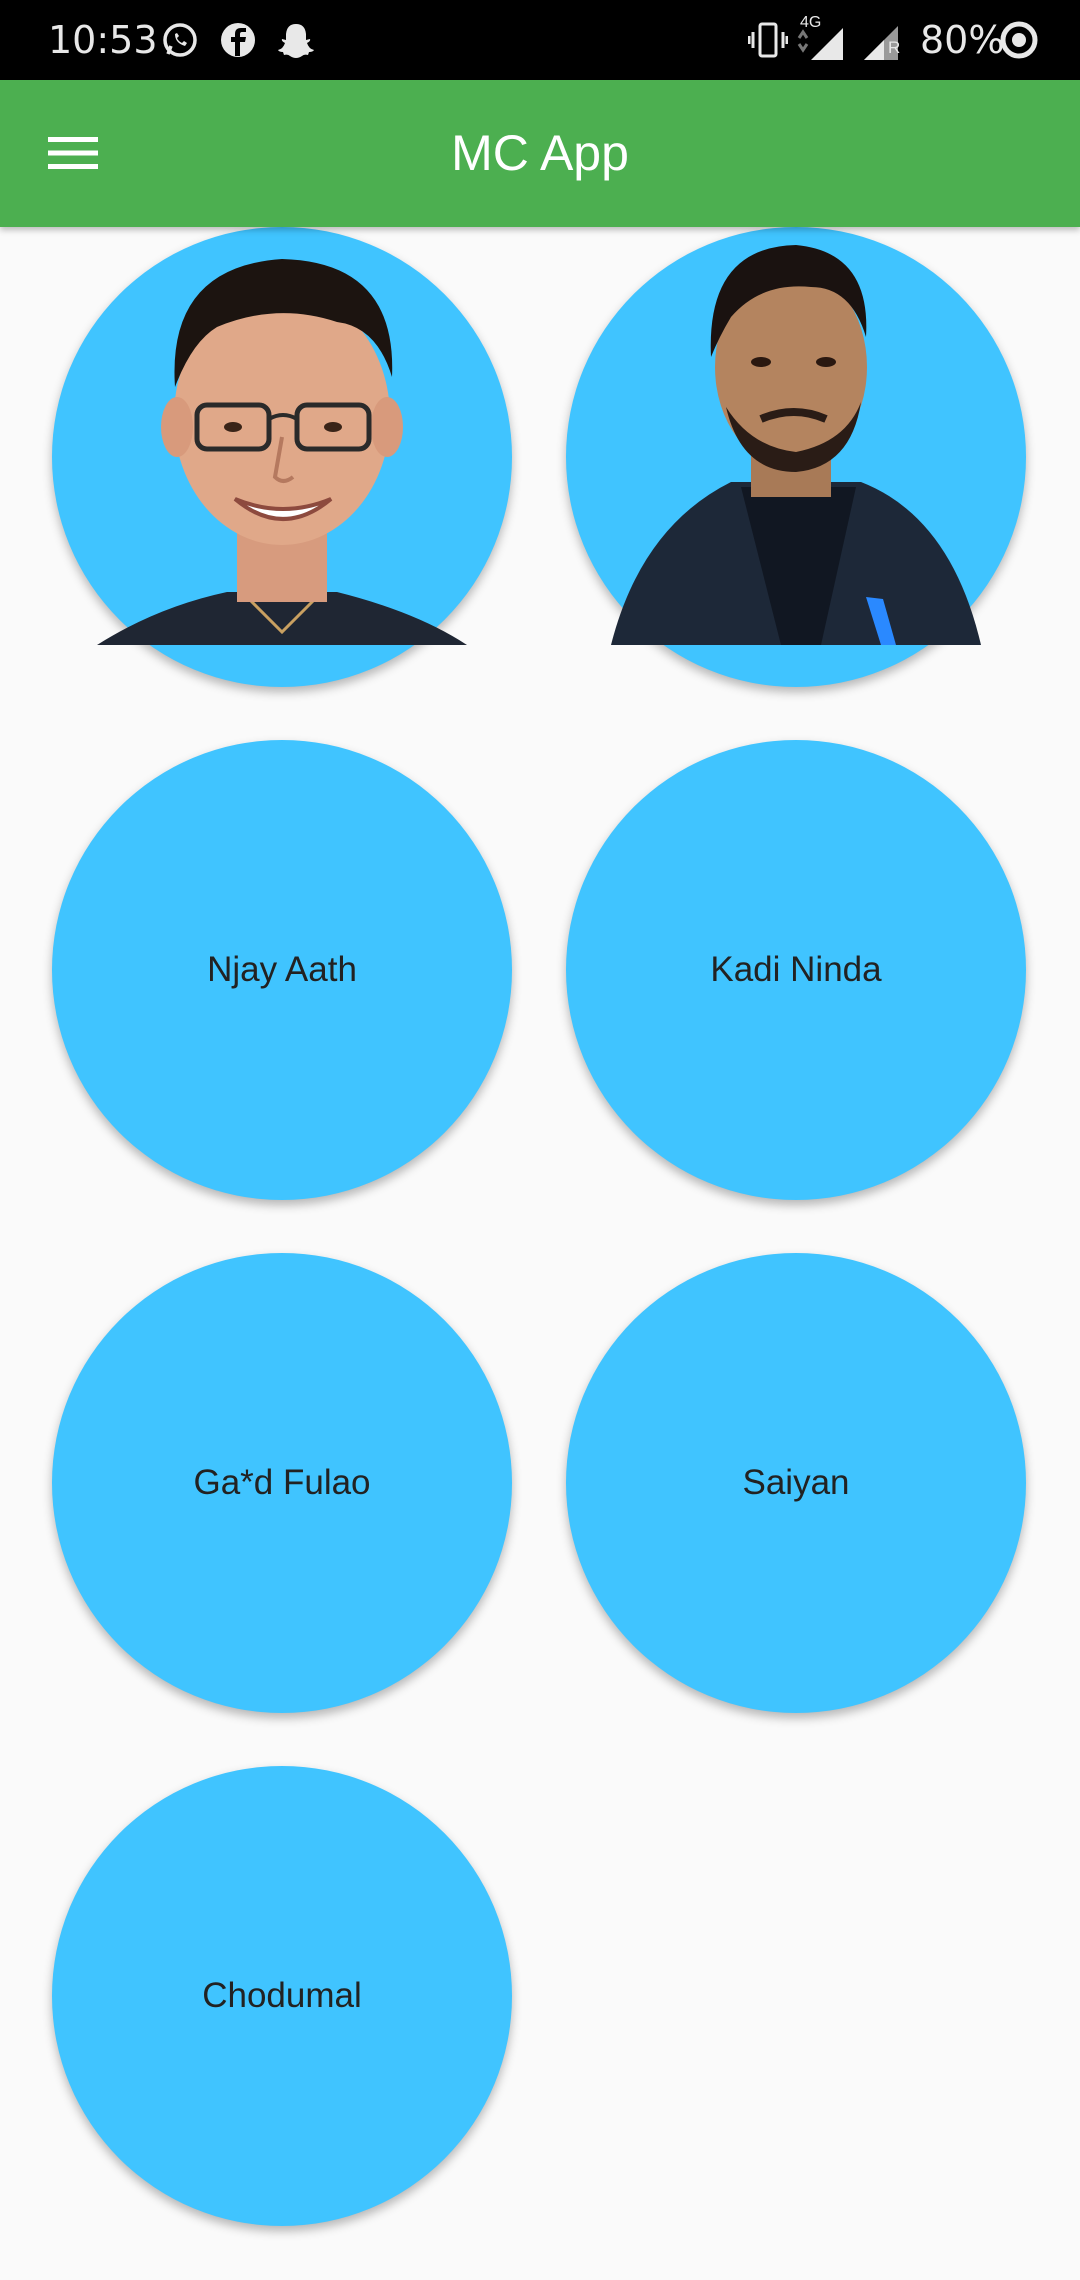 Image resolution: width=1080 pixels, height=2280 pixels. Describe the element at coordinates (238, 40) in the screenshot. I see `facebook-icon` at that location.